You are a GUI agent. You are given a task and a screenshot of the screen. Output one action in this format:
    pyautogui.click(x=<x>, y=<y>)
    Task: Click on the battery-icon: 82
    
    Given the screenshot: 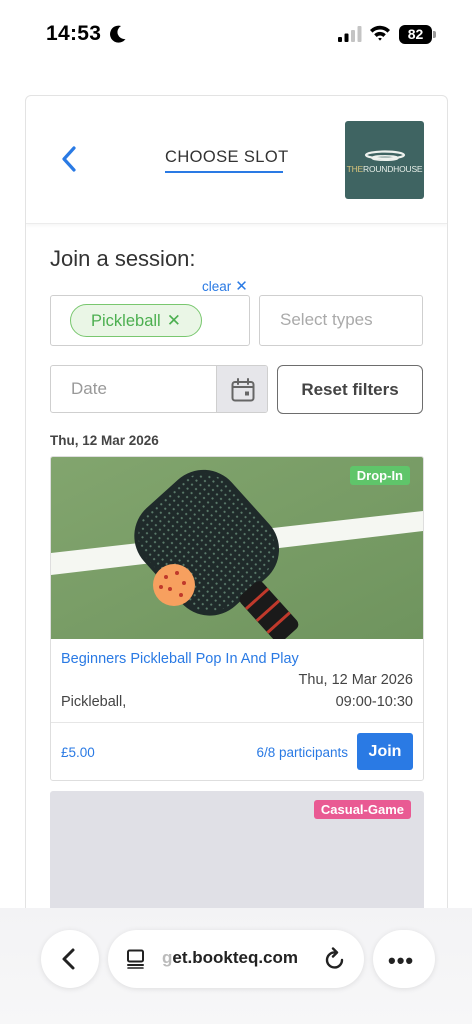 What is the action you would take?
    pyautogui.click(x=417, y=34)
    